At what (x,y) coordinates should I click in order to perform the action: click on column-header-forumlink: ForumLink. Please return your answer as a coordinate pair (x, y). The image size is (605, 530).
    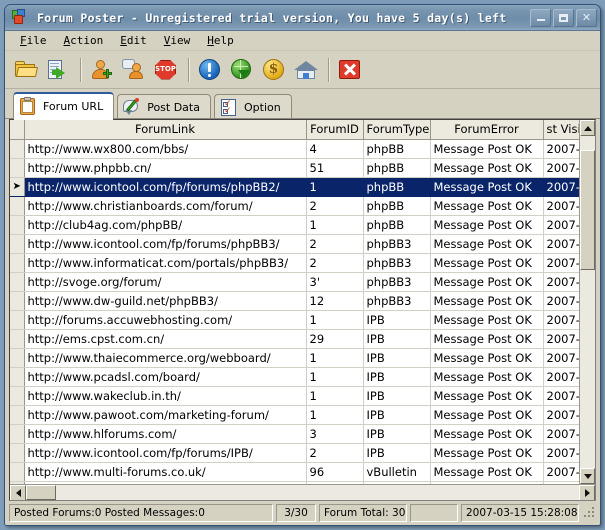
    Looking at the image, I should click on (165, 130).